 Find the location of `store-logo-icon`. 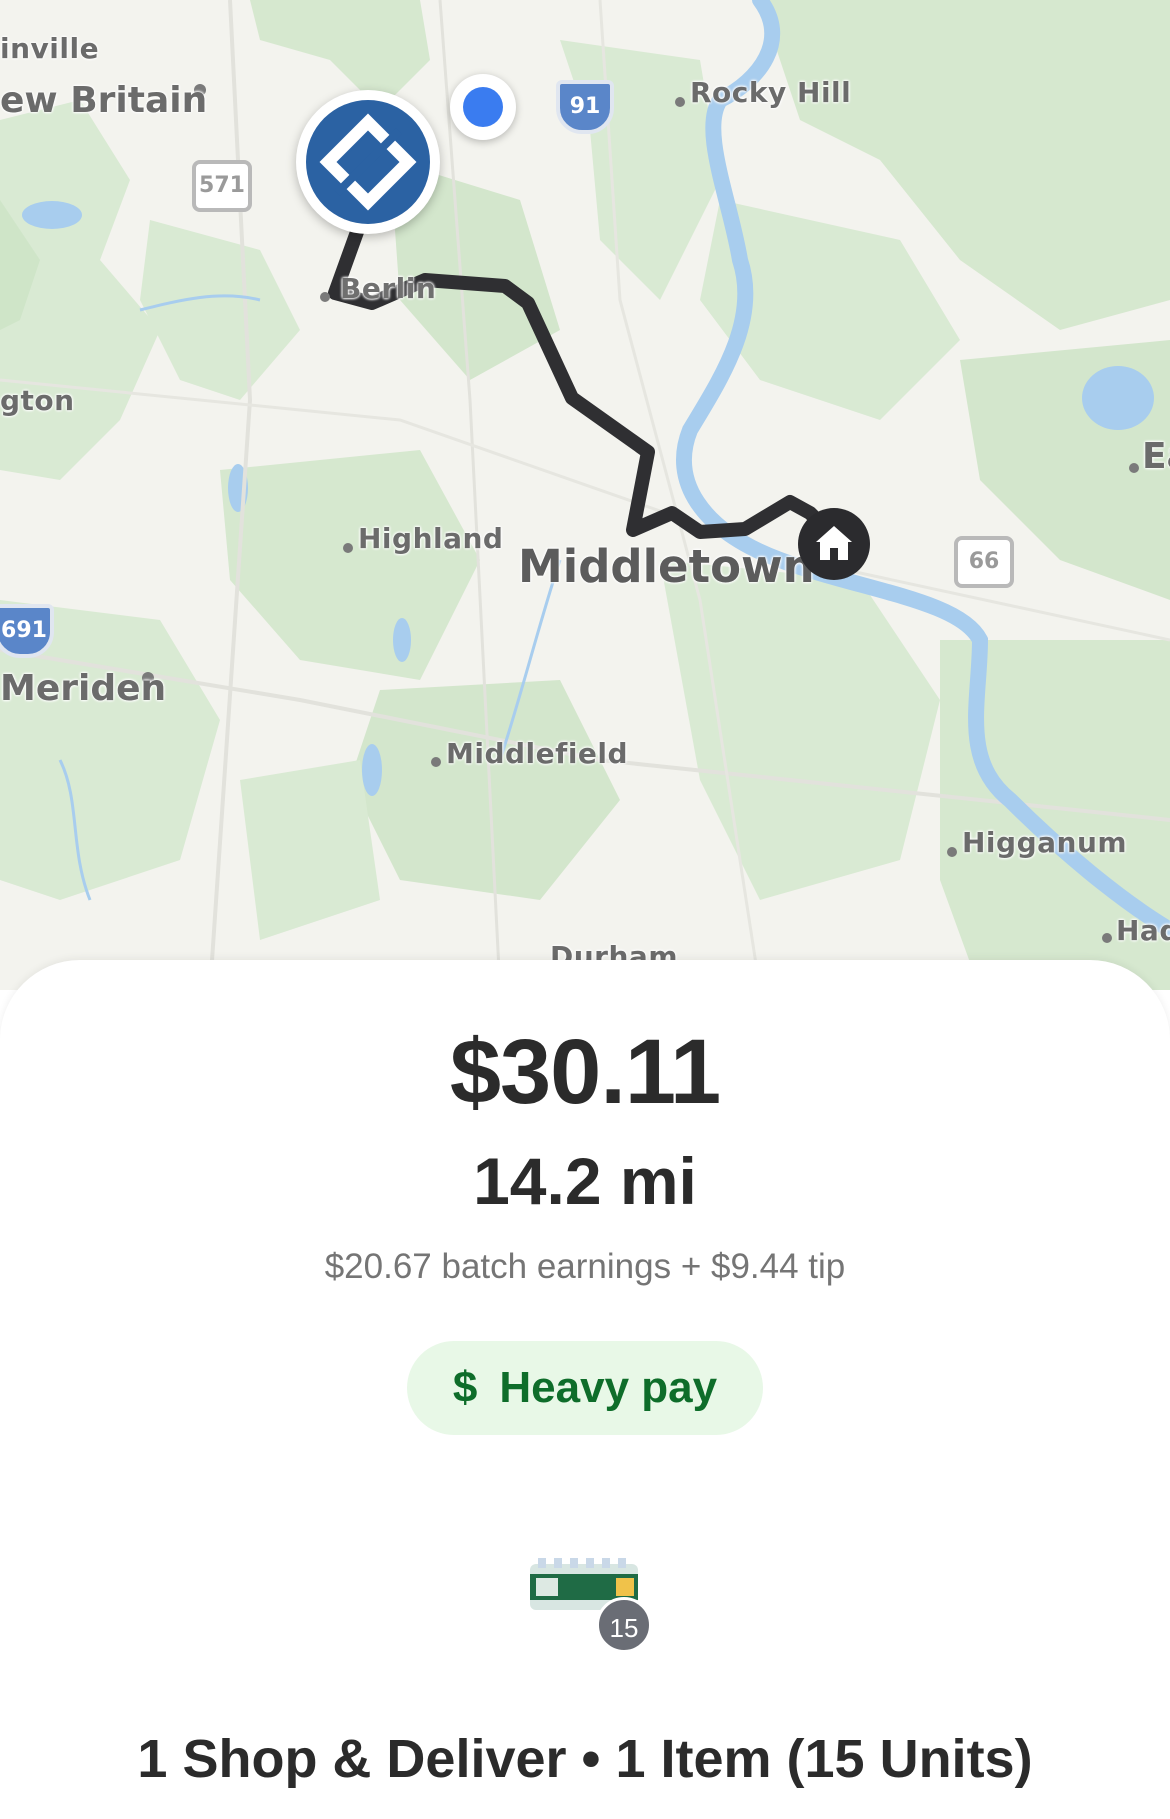

store-logo-icon is located at coordinates (368, 162).